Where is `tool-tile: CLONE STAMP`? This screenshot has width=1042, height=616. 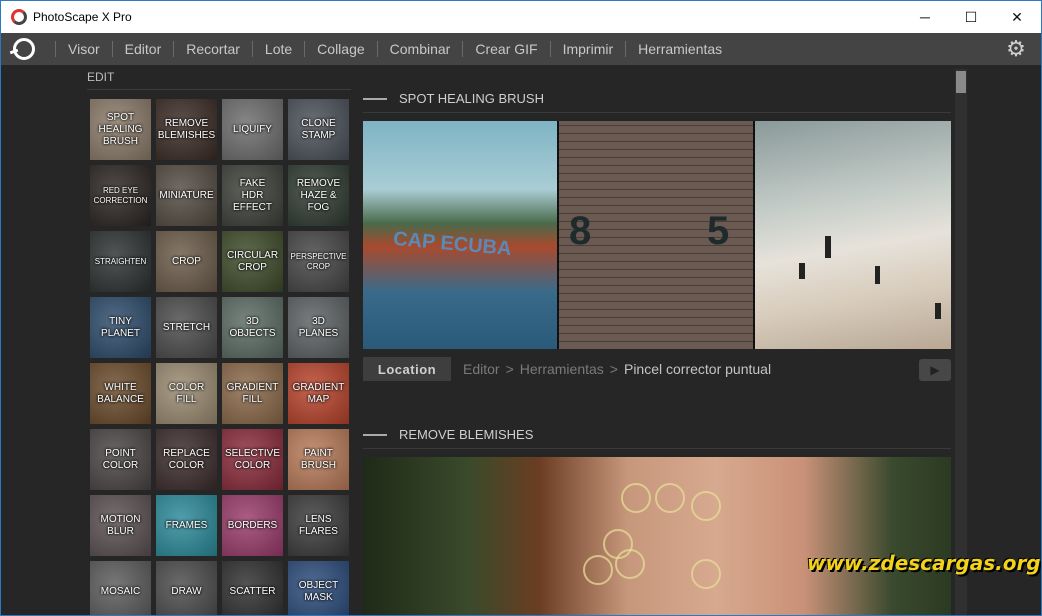 tool-tile: CLONE STAMP is located at coordinates (318, 129).